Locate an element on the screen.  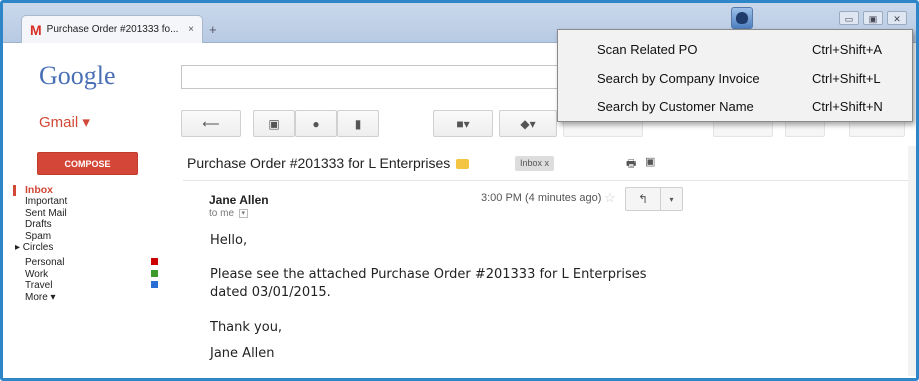
message-more-button: ▾ is located at coordinates (671, 199).